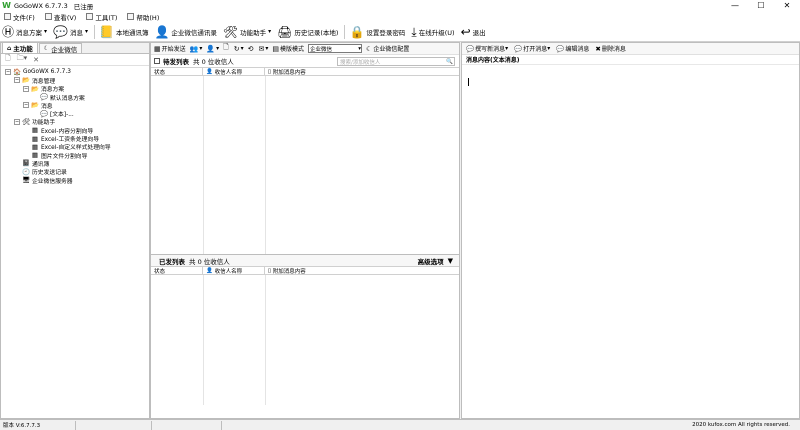 This screenshot has width=800, height=430. Describe the element at coordinates (77, 72) in the screenshot. I see `tree-item: − 🏠 GoGoWX 6.7.7.3` at that location.